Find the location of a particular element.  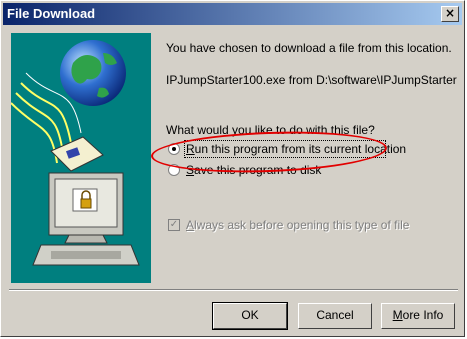

title-bar: File Download × is located at coordinates (232, 14).